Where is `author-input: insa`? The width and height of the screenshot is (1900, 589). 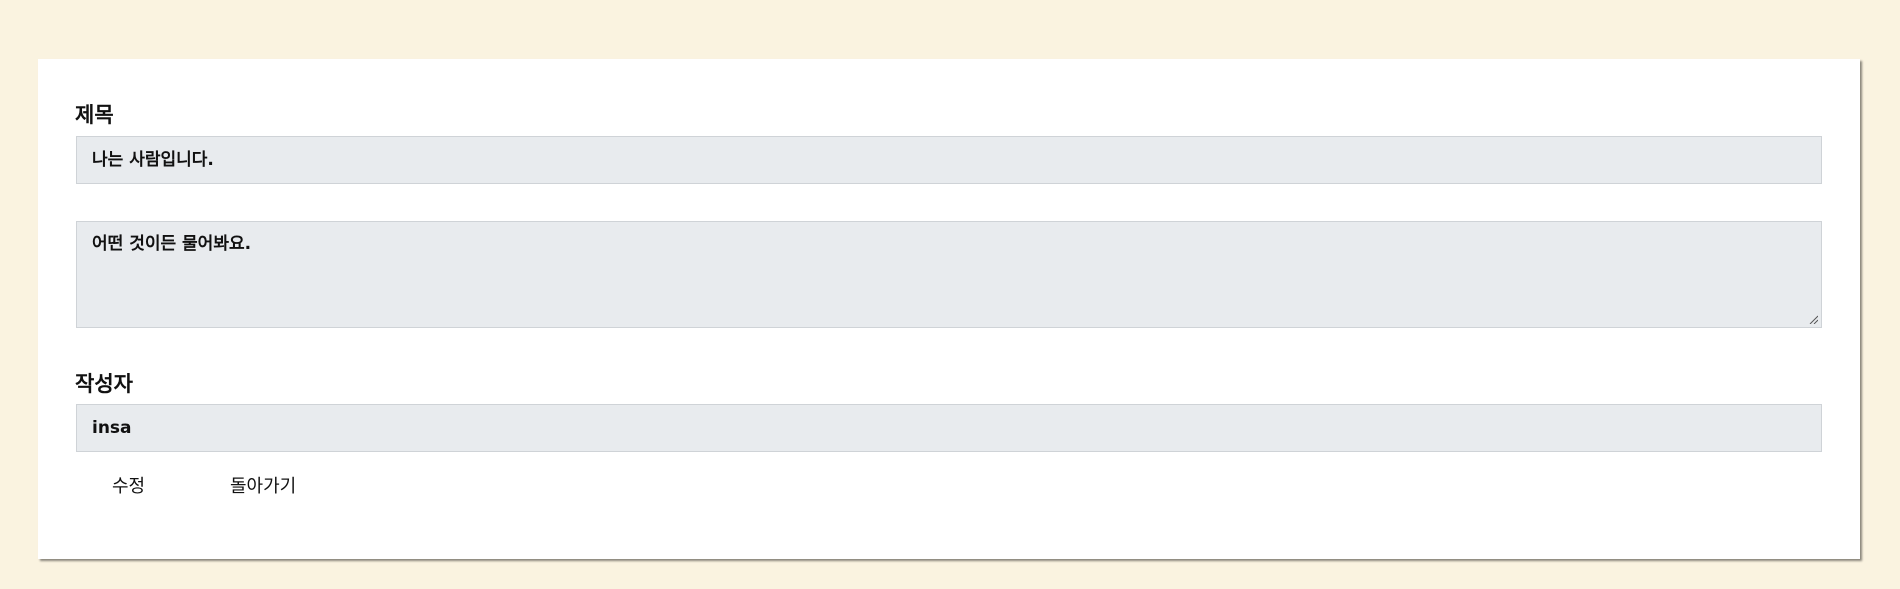
author-input: insa is located at coordinates (949, 428).